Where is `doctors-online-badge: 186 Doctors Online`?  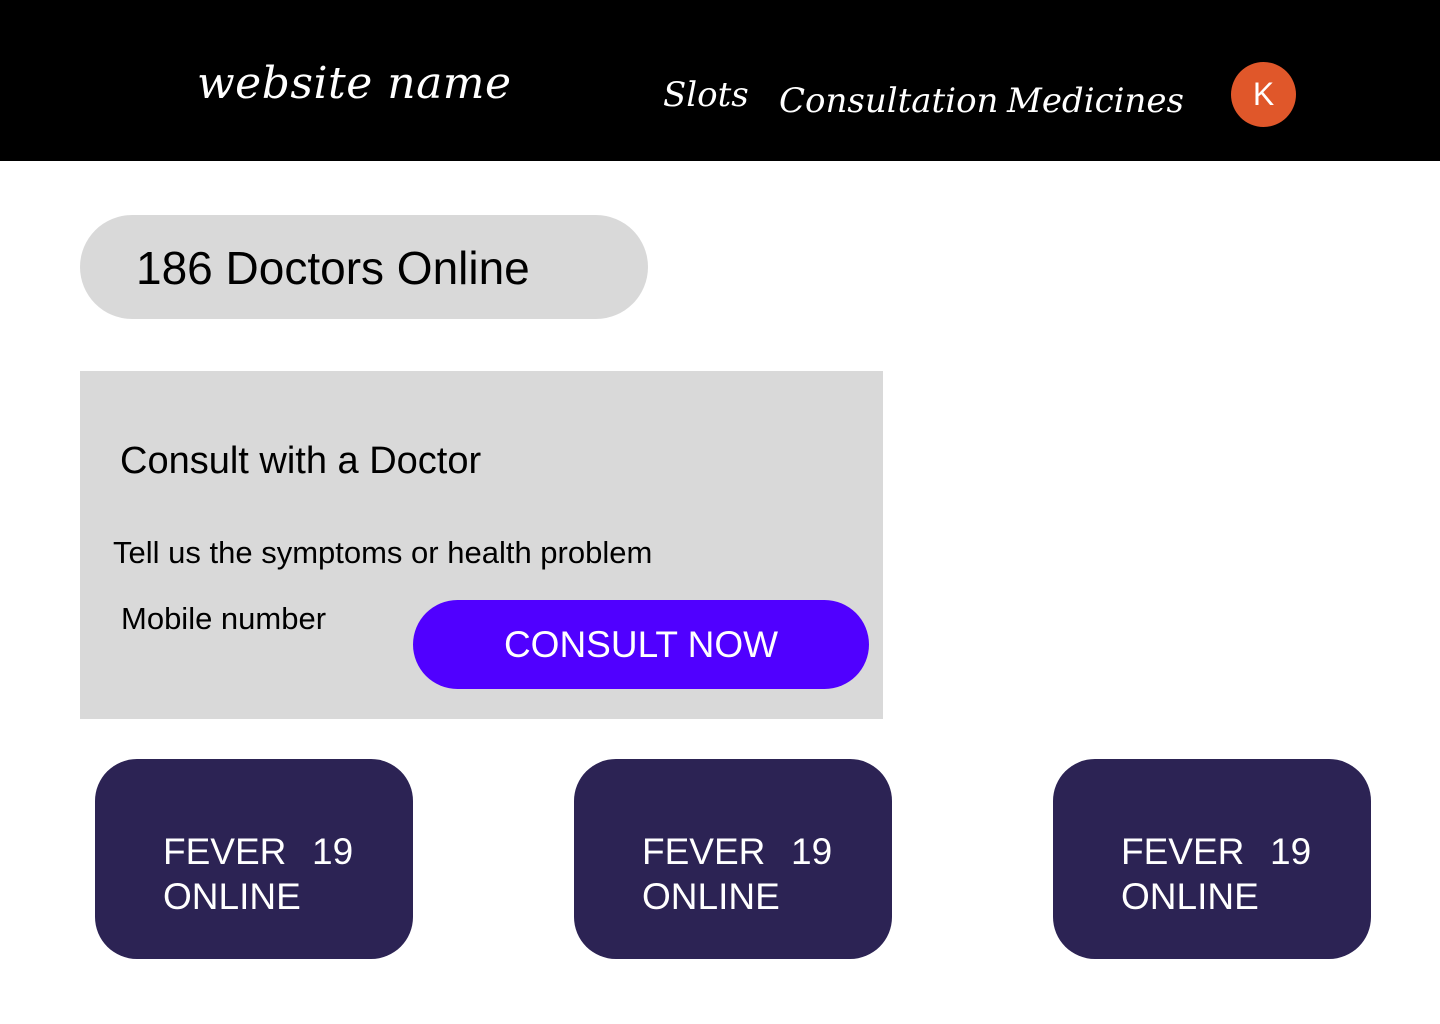
doctors-online-badge: 186 Doctors Online is located at coordinates (364, 267).